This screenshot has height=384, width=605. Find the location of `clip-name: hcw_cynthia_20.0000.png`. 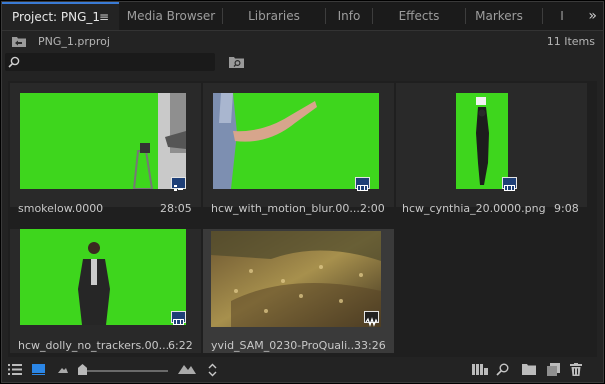

clip-name: hcw_cynthia_20.0000.png is located at coordinates (474, 208).